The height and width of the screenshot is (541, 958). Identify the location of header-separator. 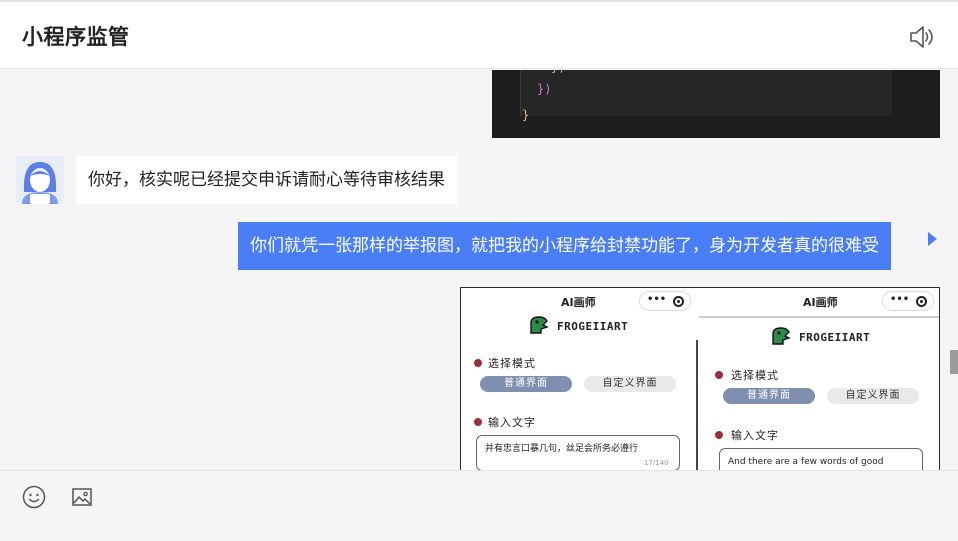
(819, 317).